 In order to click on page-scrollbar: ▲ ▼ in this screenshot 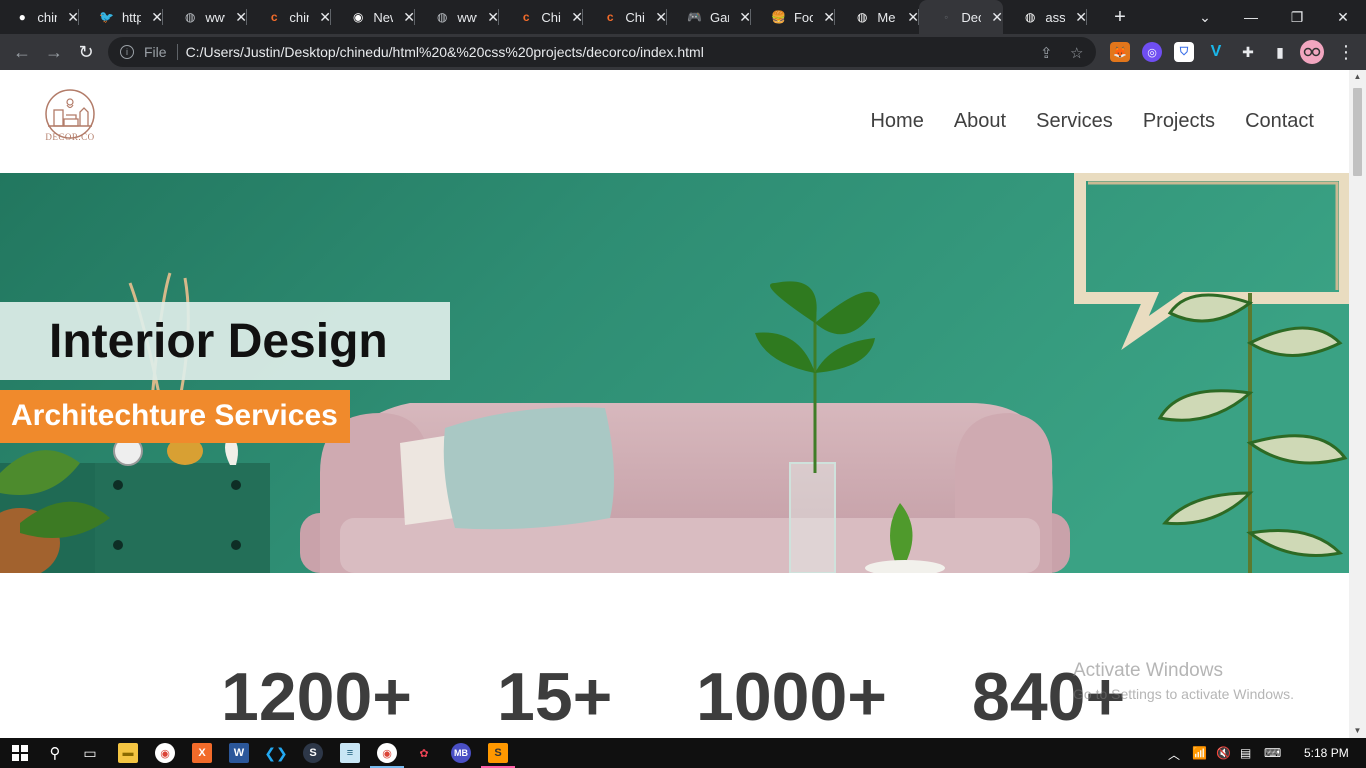, I will do `click(1357, 404)`.